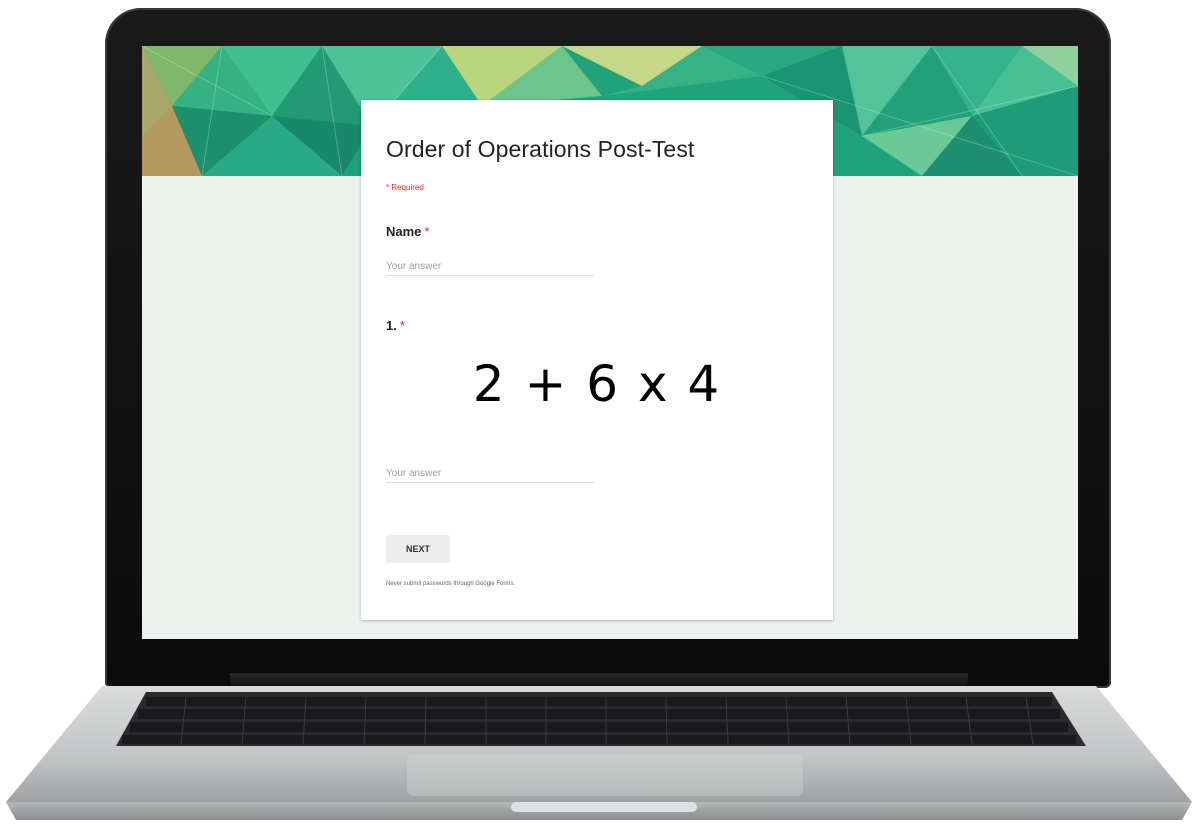  Describe the element at coordinates (490, 473) in the screenshot. I see `question-1-answer-input` at that location.